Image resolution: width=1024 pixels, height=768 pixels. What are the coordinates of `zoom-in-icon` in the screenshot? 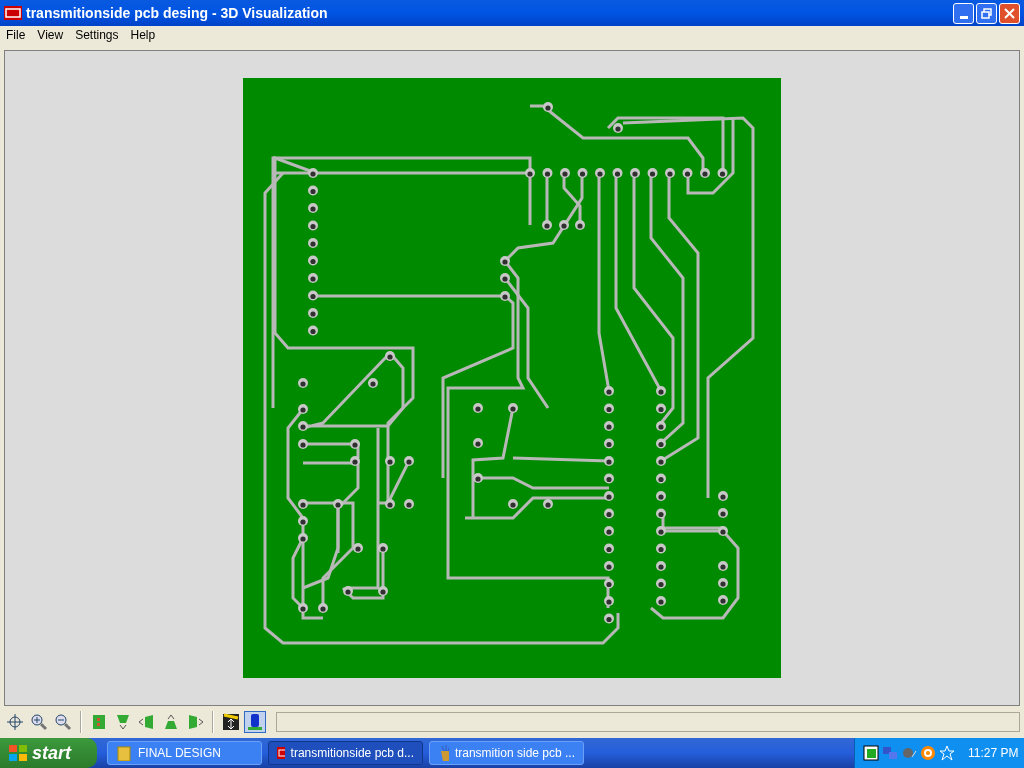 It's located at (39, 722).